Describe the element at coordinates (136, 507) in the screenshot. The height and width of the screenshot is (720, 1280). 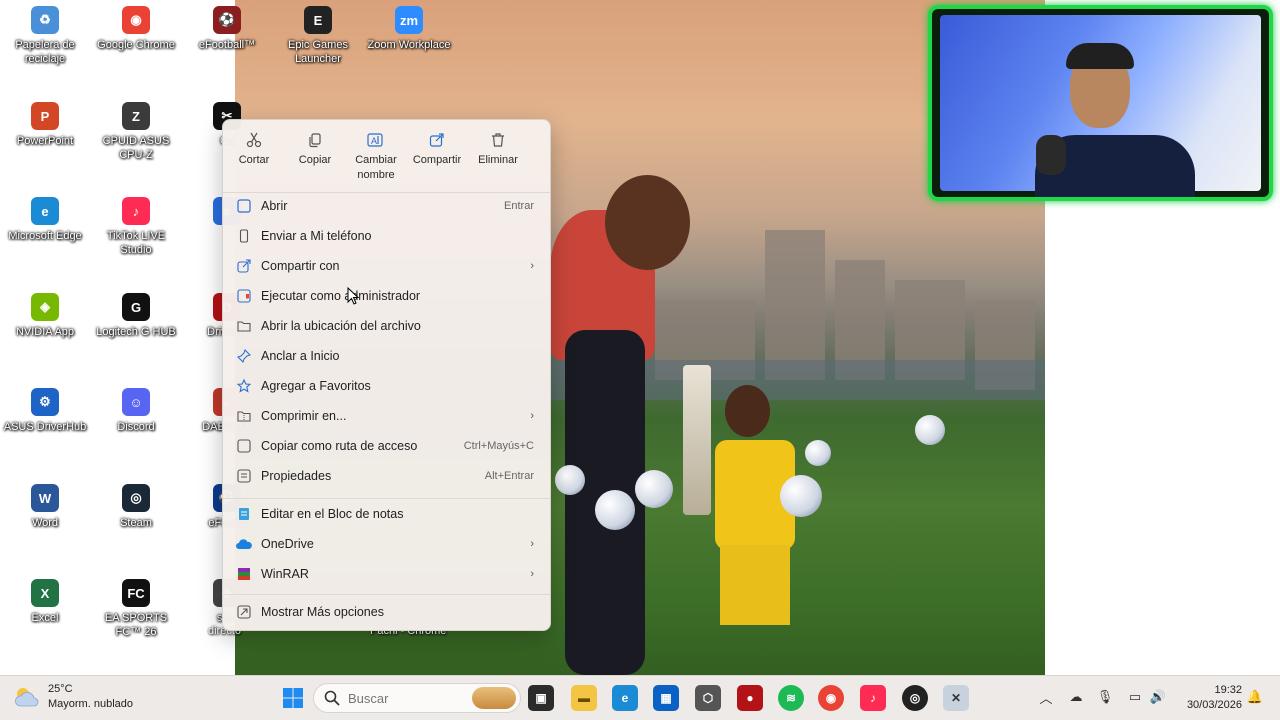
I see `desktop-icon: ◎ Steam` at that location.